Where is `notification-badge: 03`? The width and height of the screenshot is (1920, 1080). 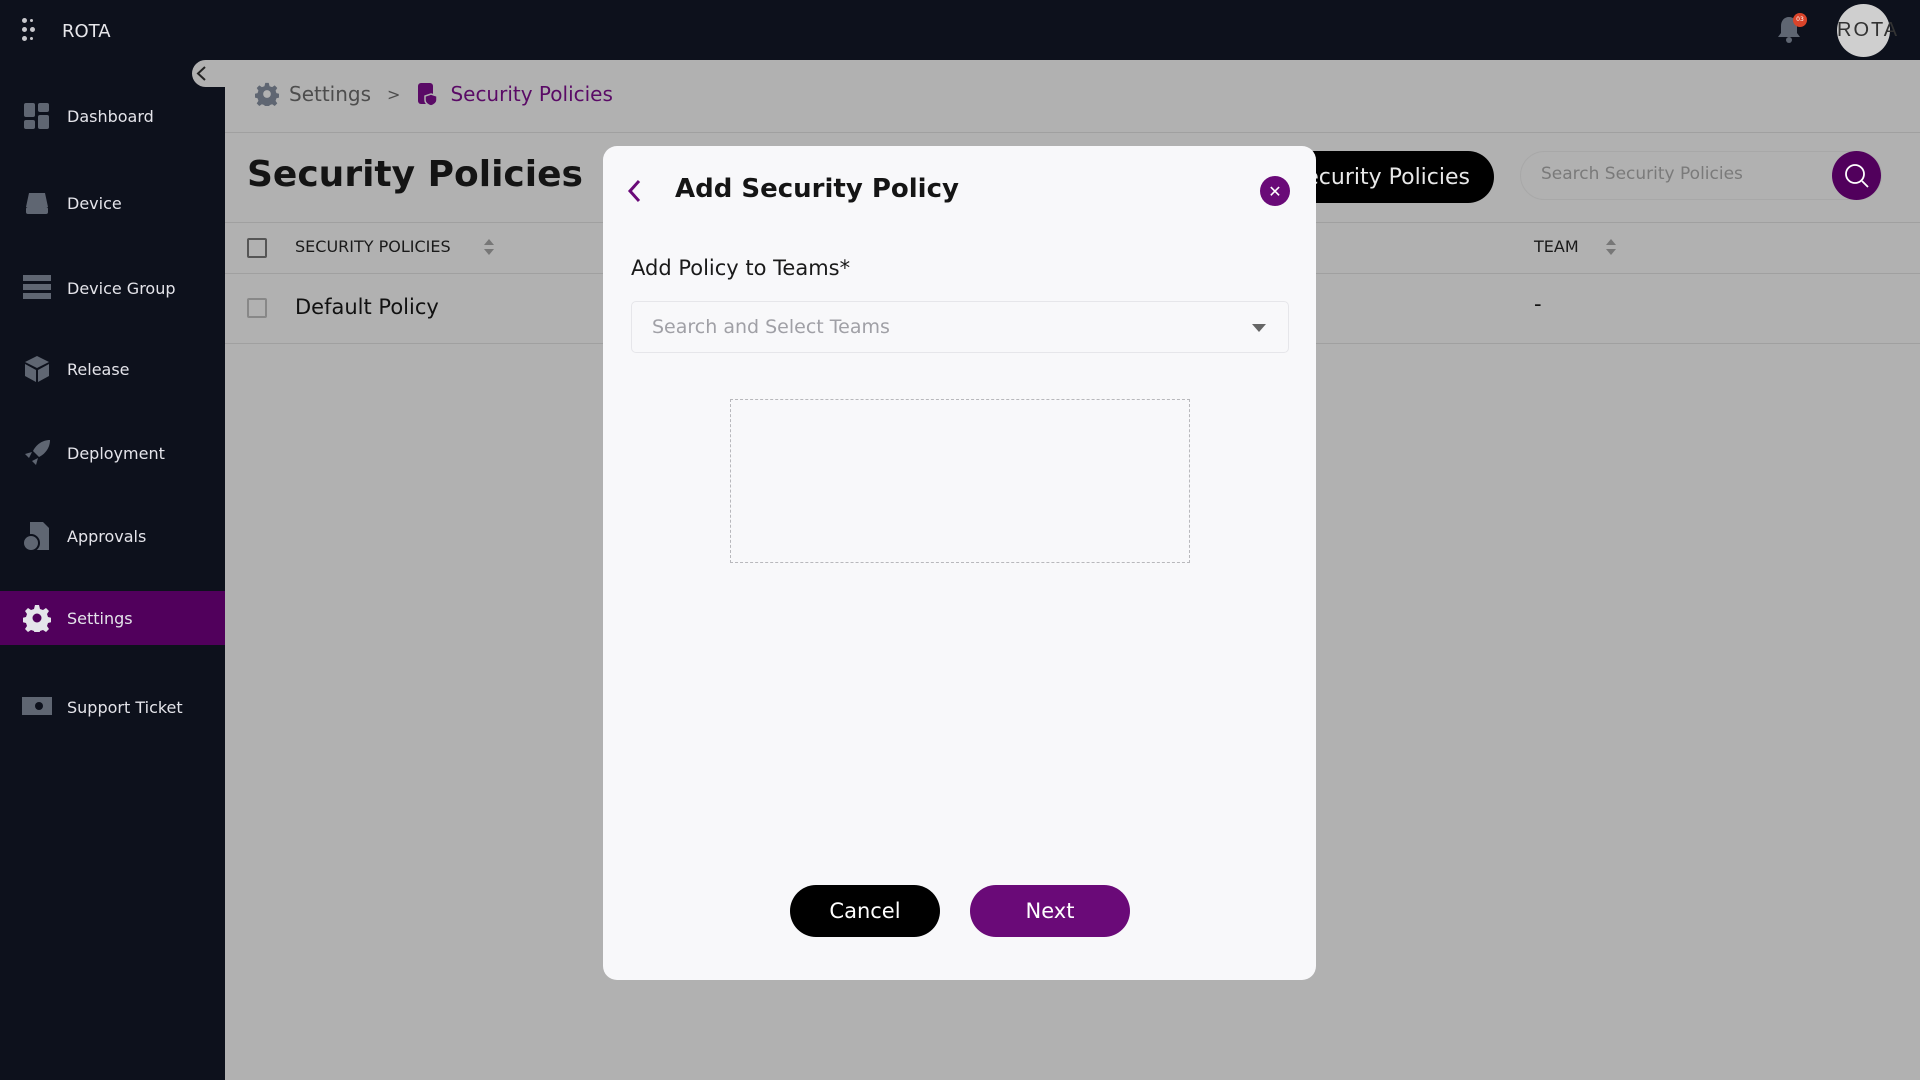
notification-badge: 03 is located at coordinates (1800, 20).